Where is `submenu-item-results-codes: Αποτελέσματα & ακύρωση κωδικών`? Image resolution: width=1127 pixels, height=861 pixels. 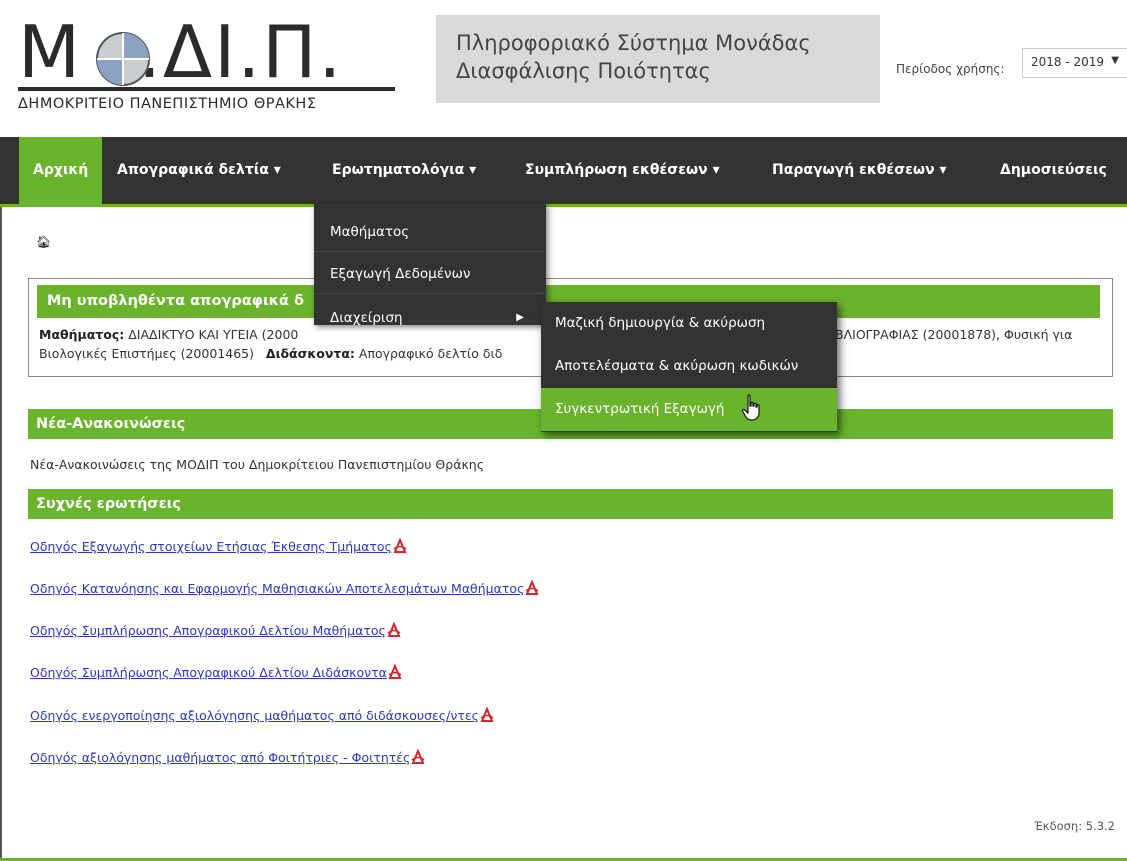
submenu-item-results-codes: Αποτελέσματα & ακύρωση κωδικών is located at coordinates (689, 366).